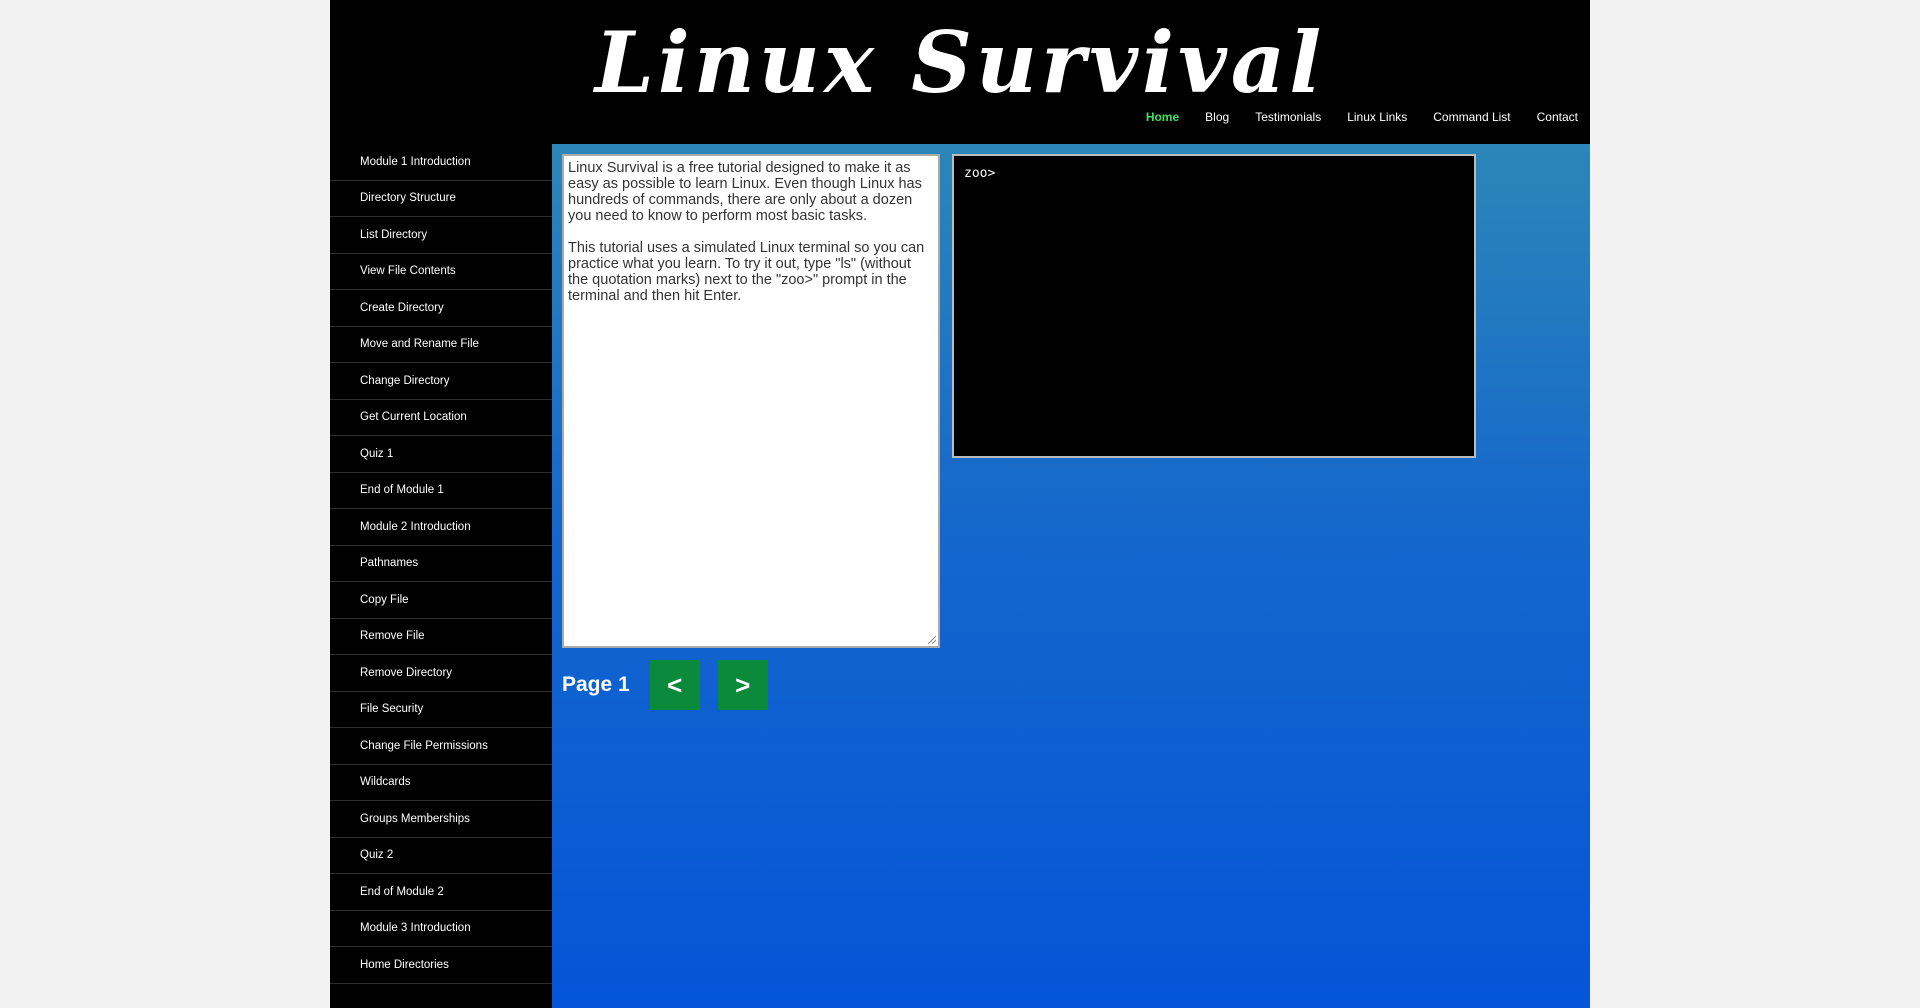  What do you see at coordinates (389, 563) in the screenshot?
I see `sidebar-item-label: Pathnames` at bounding box center [389, 563].